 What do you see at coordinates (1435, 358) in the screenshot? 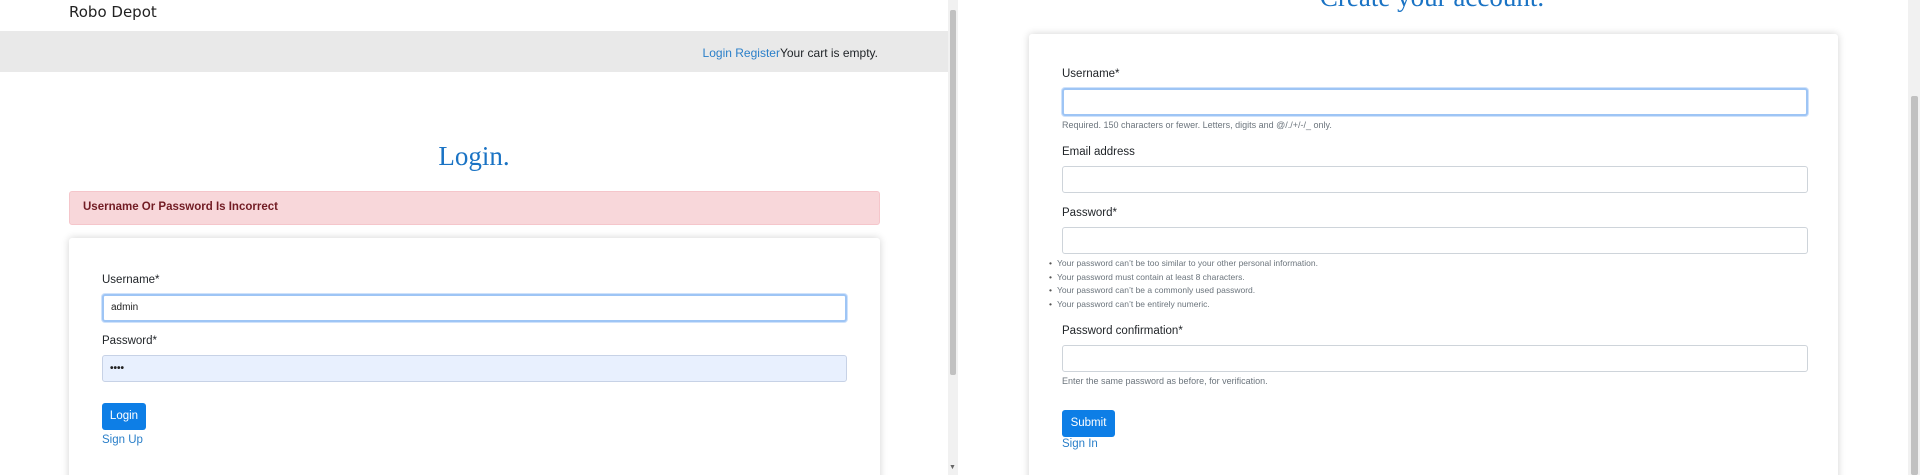
I see `password-confirm-input` at bounding box center [1435, 358].